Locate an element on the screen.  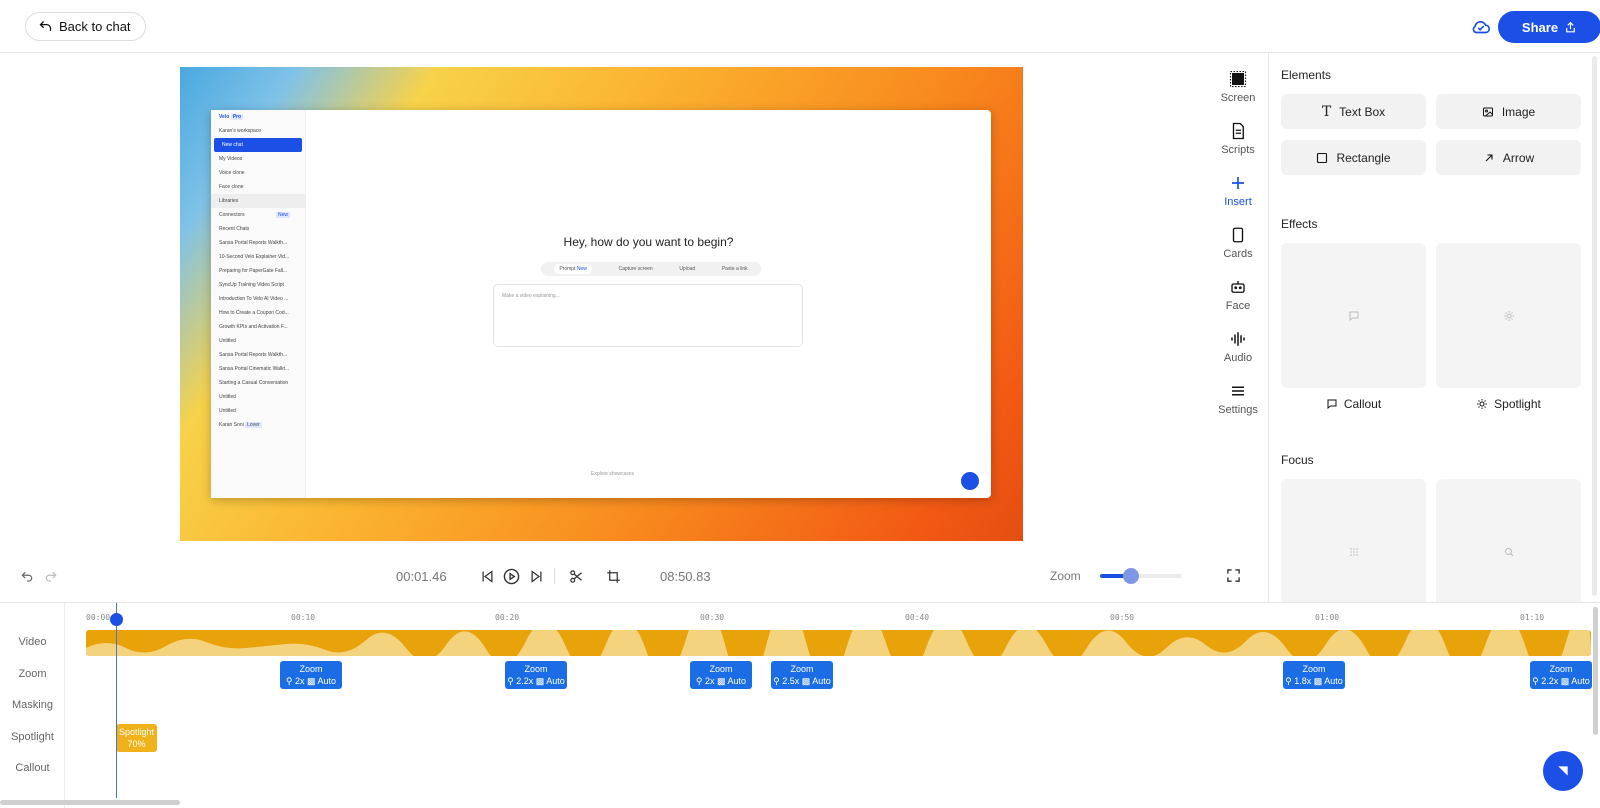
back-label: Back to chat is located at coordinates (95, 26).